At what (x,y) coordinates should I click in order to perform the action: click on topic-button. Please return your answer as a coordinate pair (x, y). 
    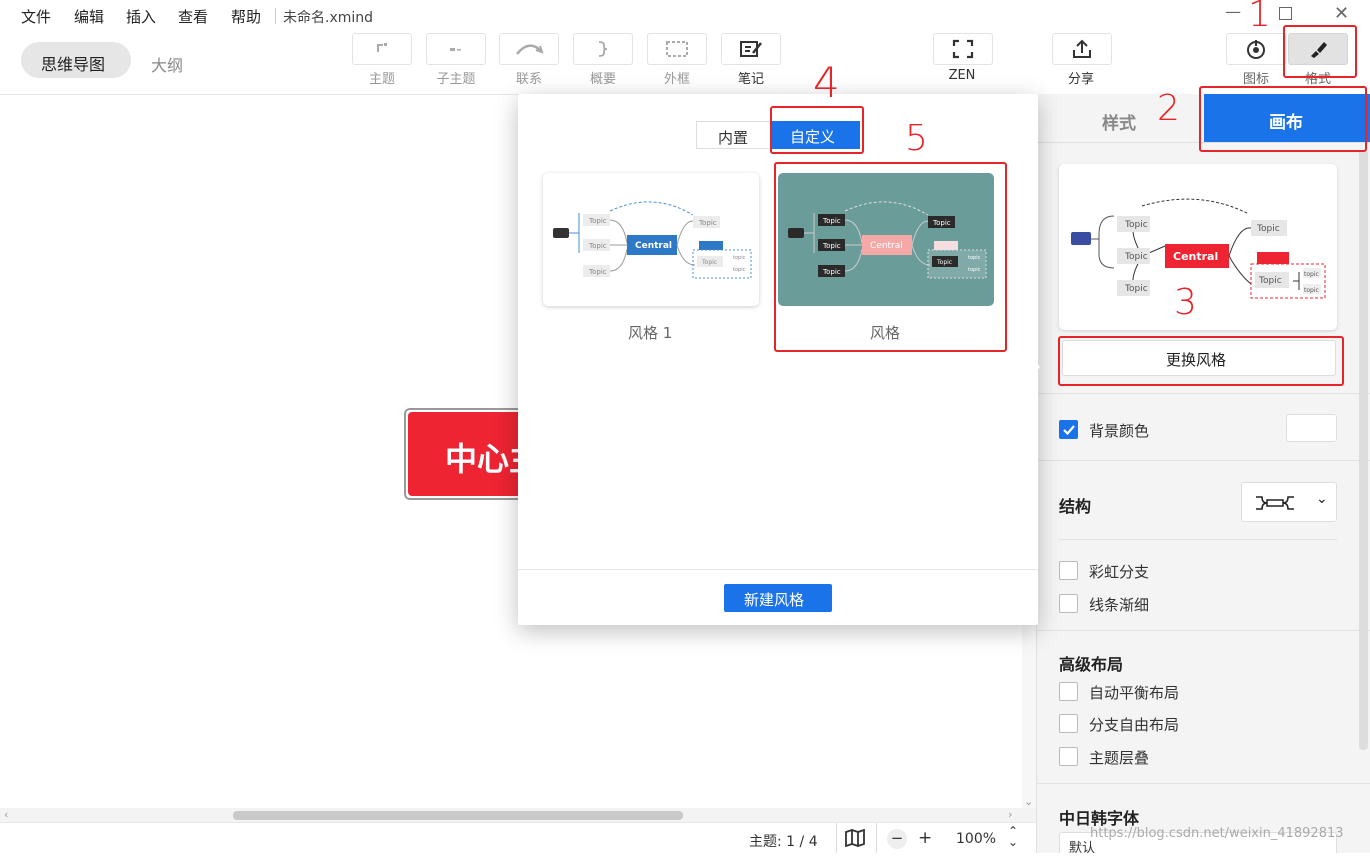
    Looking at the image, I should click on (382, 49).